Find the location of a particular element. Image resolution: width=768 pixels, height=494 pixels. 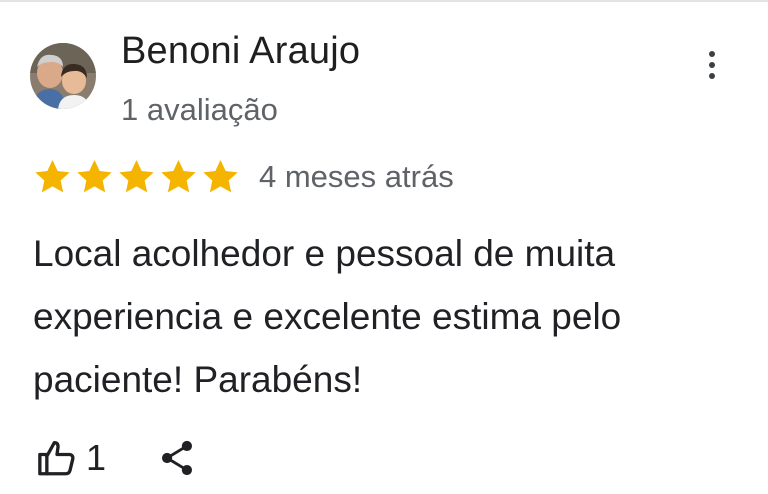

star-rating is located at coordinates (136, 177).